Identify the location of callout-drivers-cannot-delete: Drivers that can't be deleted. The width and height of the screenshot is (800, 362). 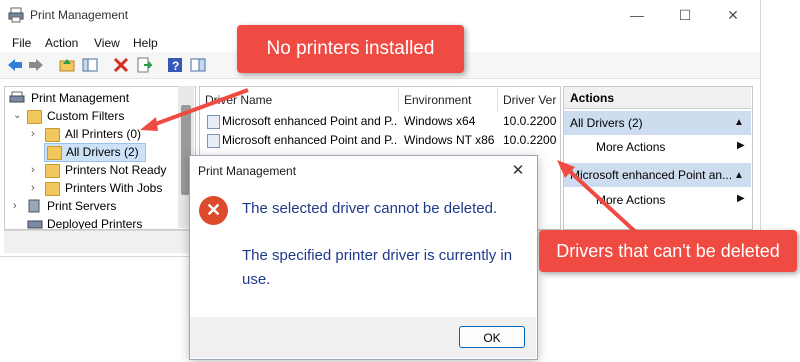
(668, 251).